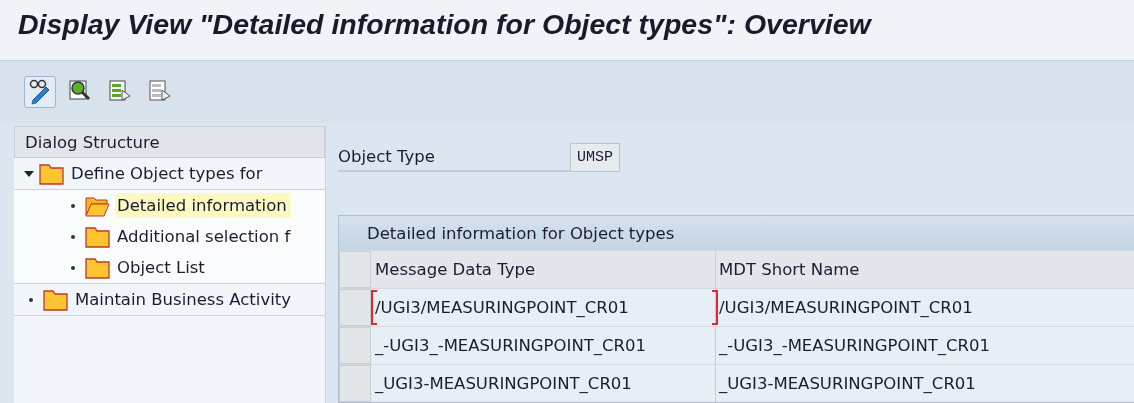 Image resolution: width=1134 pixels, height=403 pixels. What do you see at coordinates (736, 233) in the screenshot?
I see `table-title: Detailed information for Object types` at bounding box center [736, 233].